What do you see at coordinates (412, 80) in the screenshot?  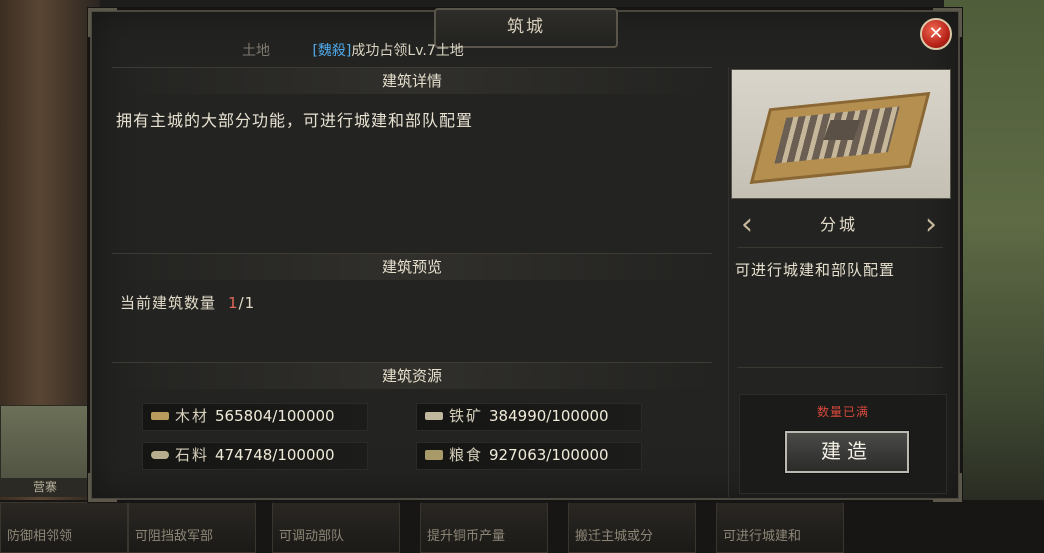 I see `details-header: 建筑详情` at bounding box center [412, 80].